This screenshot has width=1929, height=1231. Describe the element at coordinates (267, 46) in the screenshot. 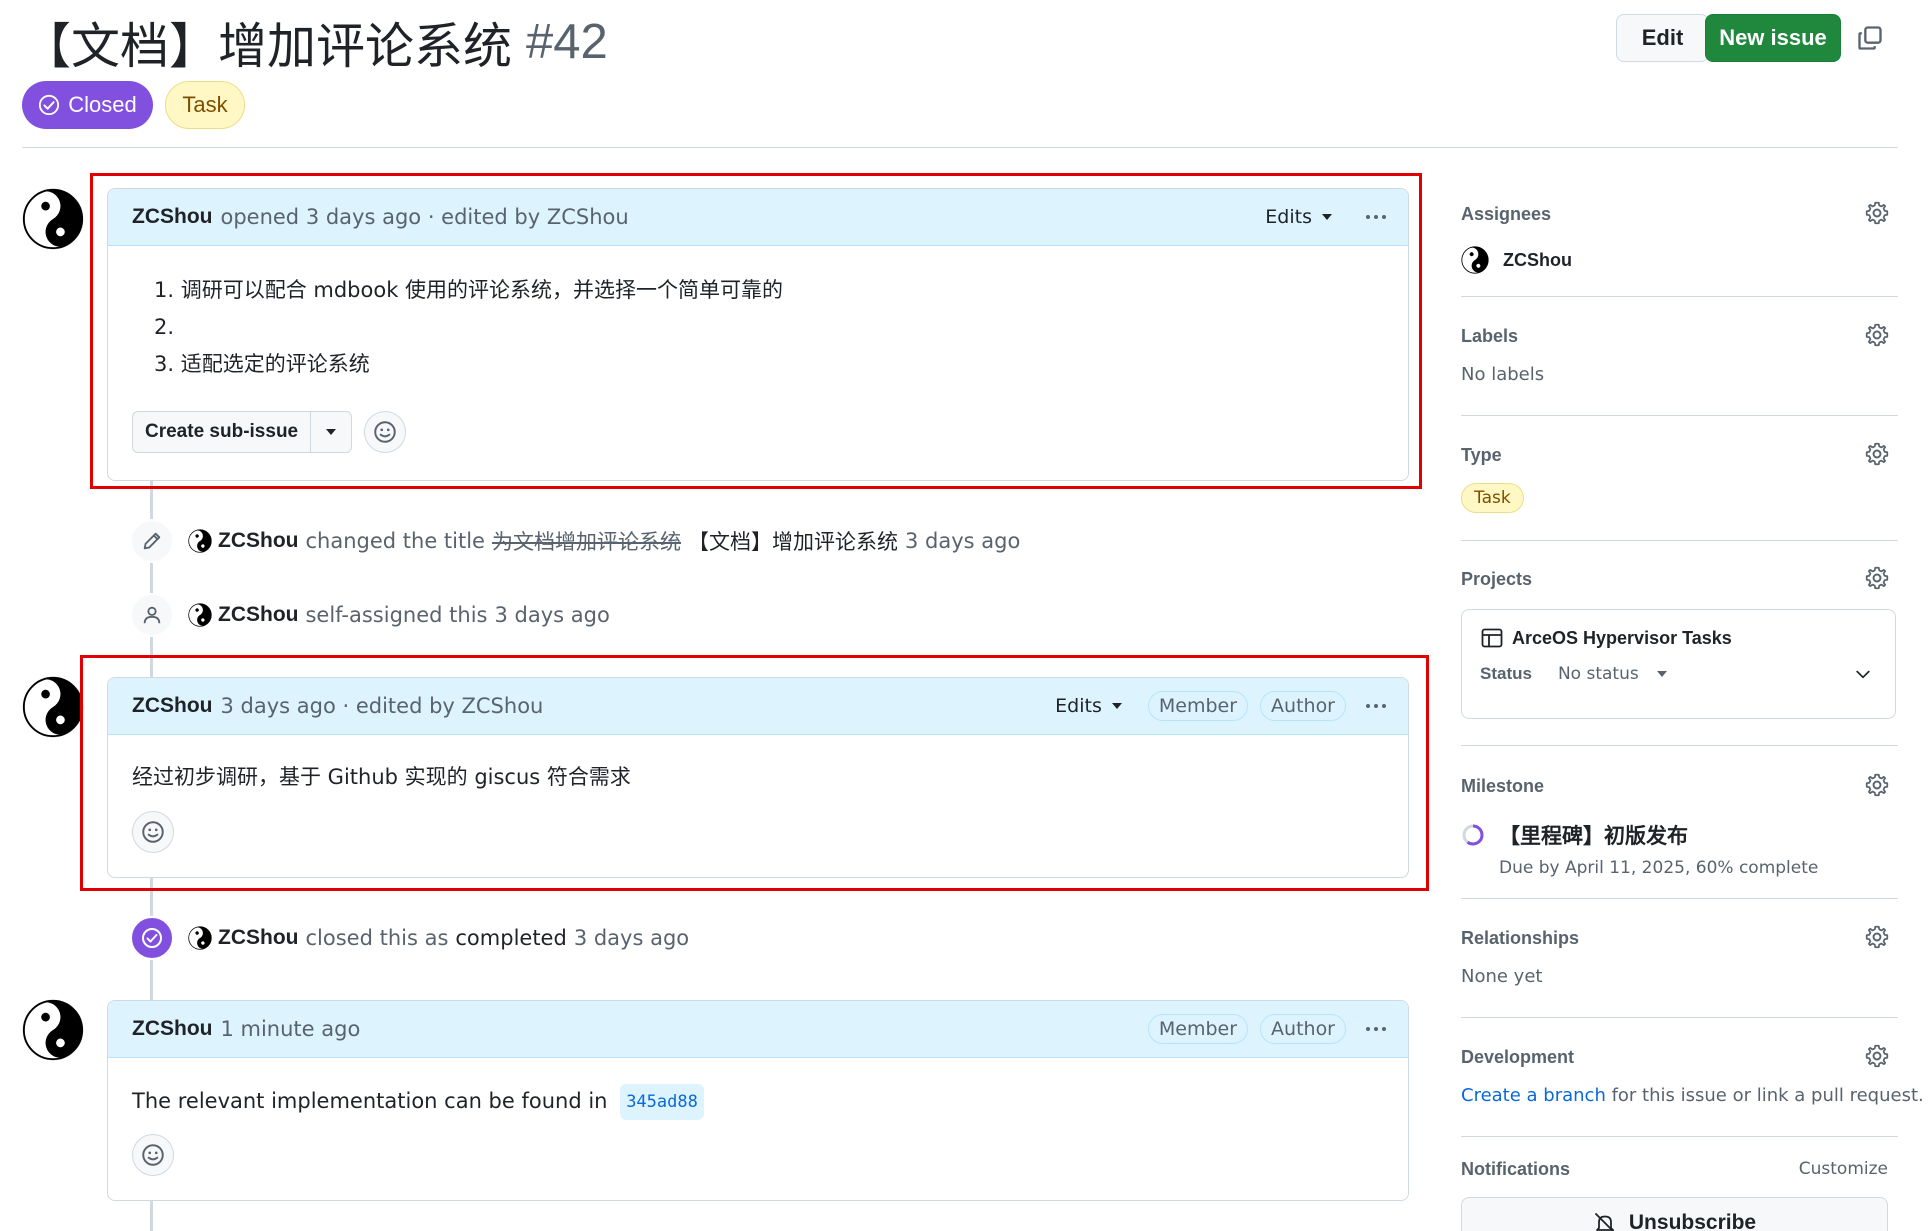

I see `issue-title: 【文档】增加评论系统` at that location.